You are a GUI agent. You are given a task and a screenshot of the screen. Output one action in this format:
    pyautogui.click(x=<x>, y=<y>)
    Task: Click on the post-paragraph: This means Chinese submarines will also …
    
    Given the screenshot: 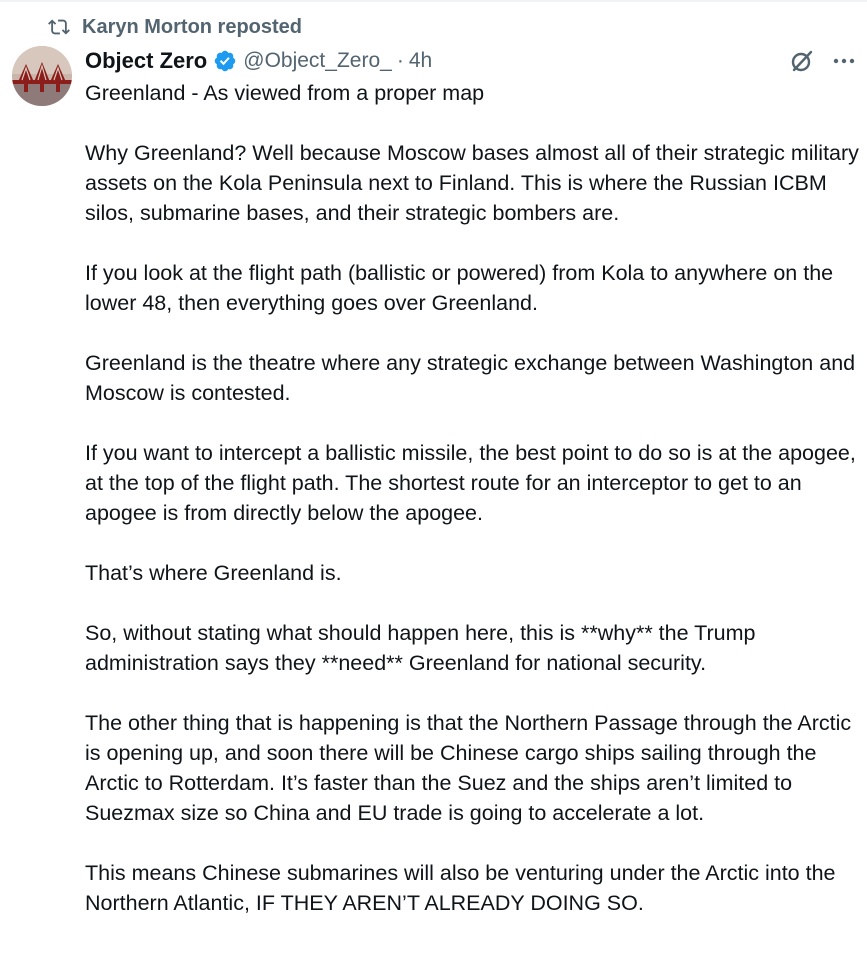 What is the action you would take?
    pyautogui.click(x=460, y=888)
    